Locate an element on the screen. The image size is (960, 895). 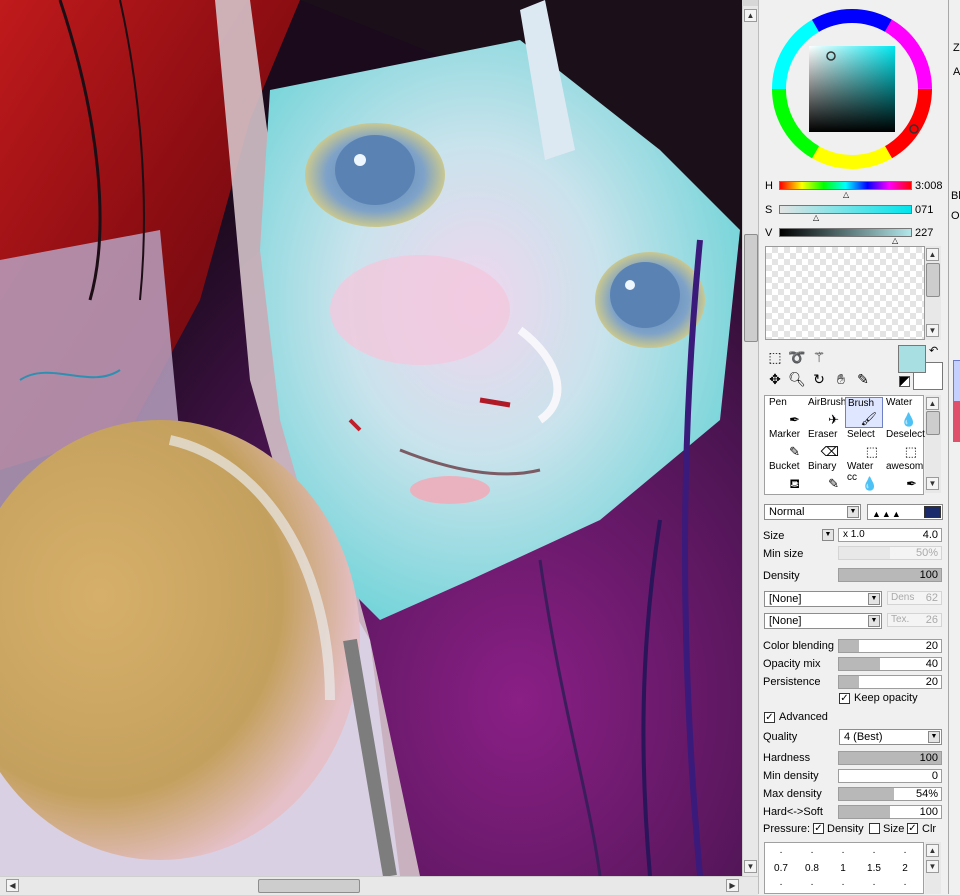
edge-label-bl: Bl is located at coordinates (955, 196).